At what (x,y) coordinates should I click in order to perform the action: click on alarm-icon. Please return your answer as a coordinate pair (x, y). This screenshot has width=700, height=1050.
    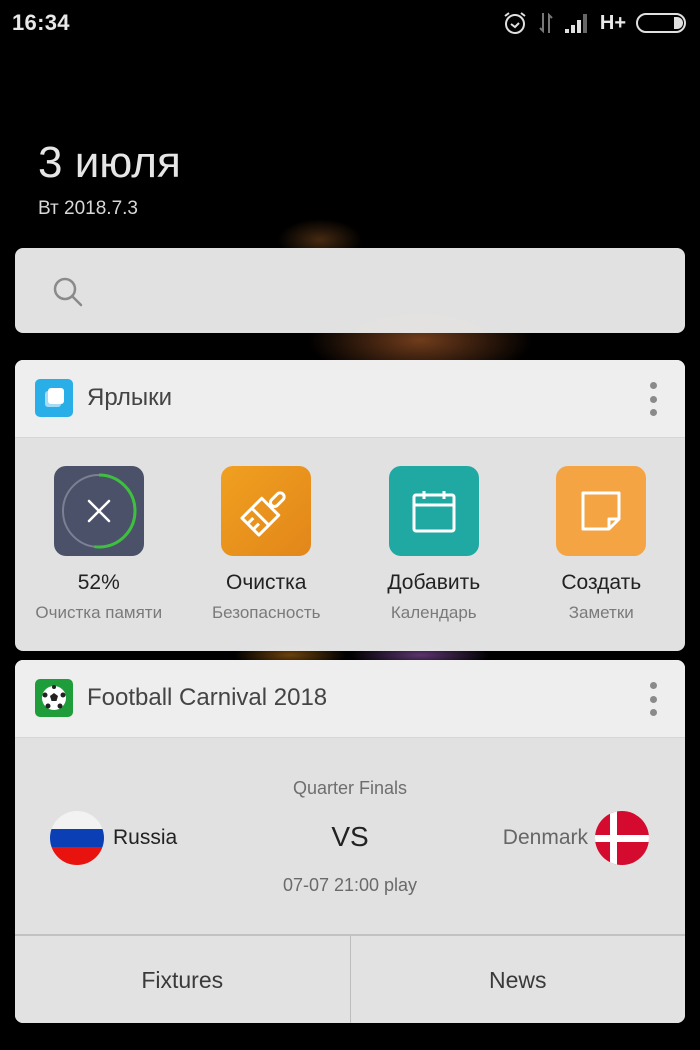
    Looking at the image, I should click on (515, 23).